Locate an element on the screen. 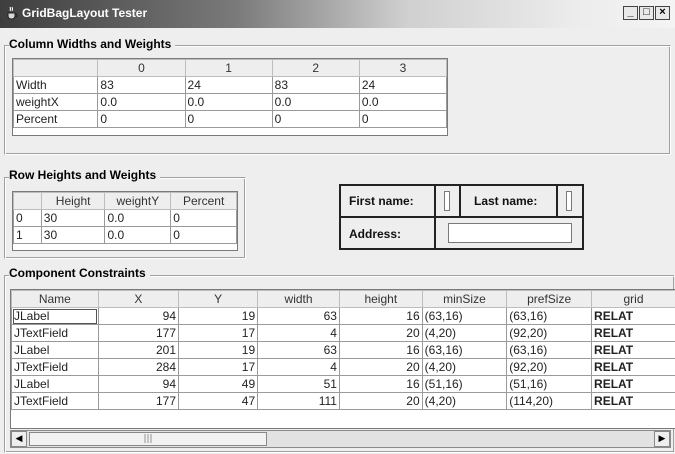  horizontal-scrollbar: ◀ ||| ▶ is located at coordinates (340, 439).